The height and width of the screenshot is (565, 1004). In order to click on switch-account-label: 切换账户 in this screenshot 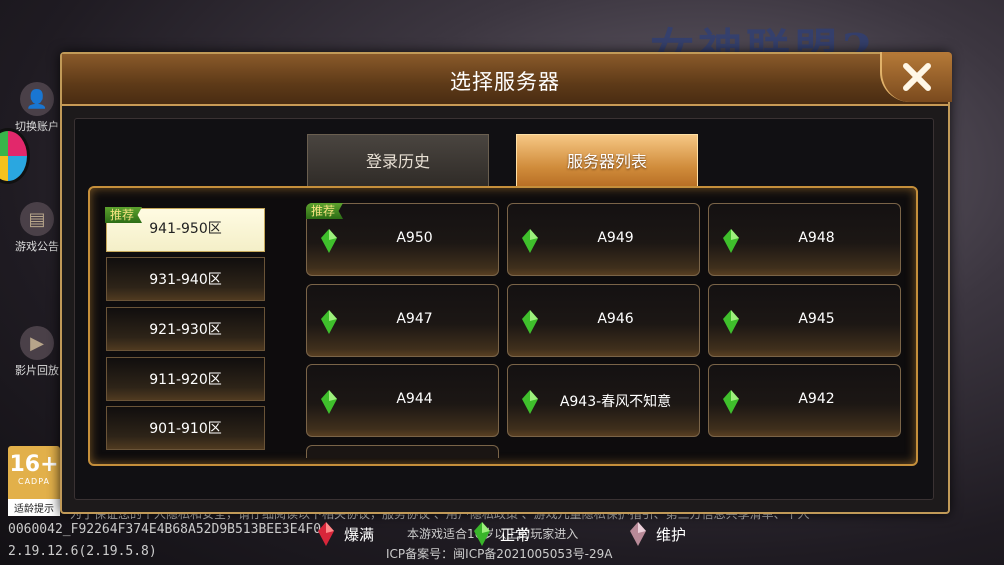, I will do `click(37, 126)`.